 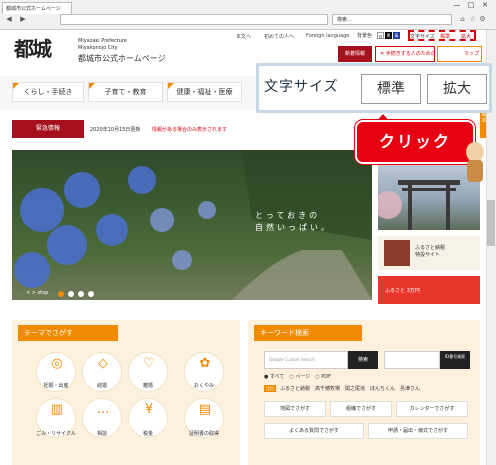 What do you see at coordinates (101, 386) in the screenshot?
I see `theme-label: 結婚` at bounding box center [101, 386].